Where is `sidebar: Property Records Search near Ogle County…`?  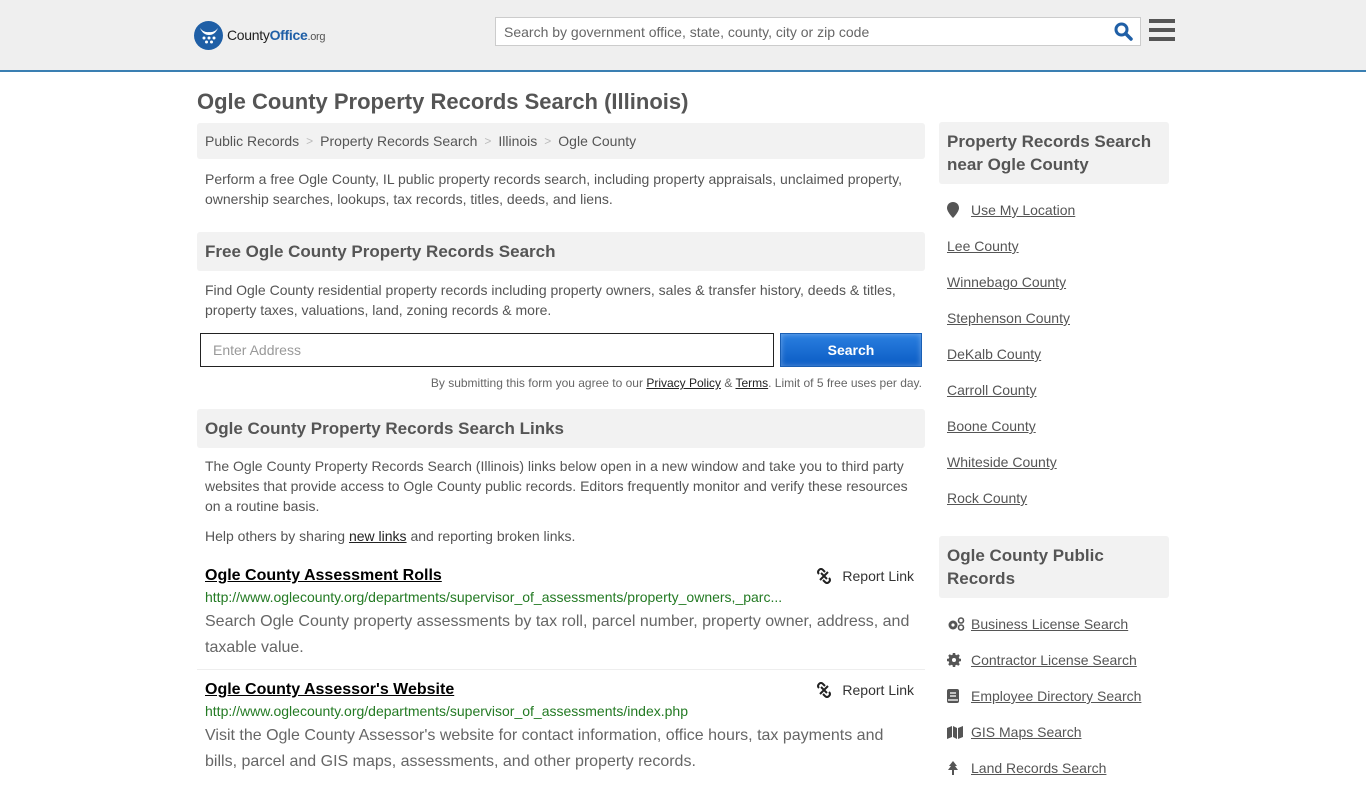 sidebar: Property Records Search near Ogle County… is located at coordinates (1054, 454).